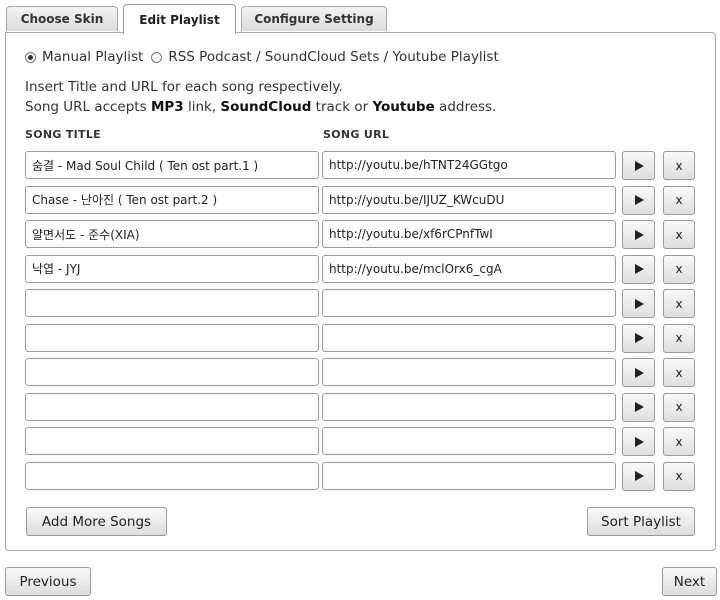  Describe the element at coordinates (689, 581) in the screenshot. I see `next-button: Next` at that location.